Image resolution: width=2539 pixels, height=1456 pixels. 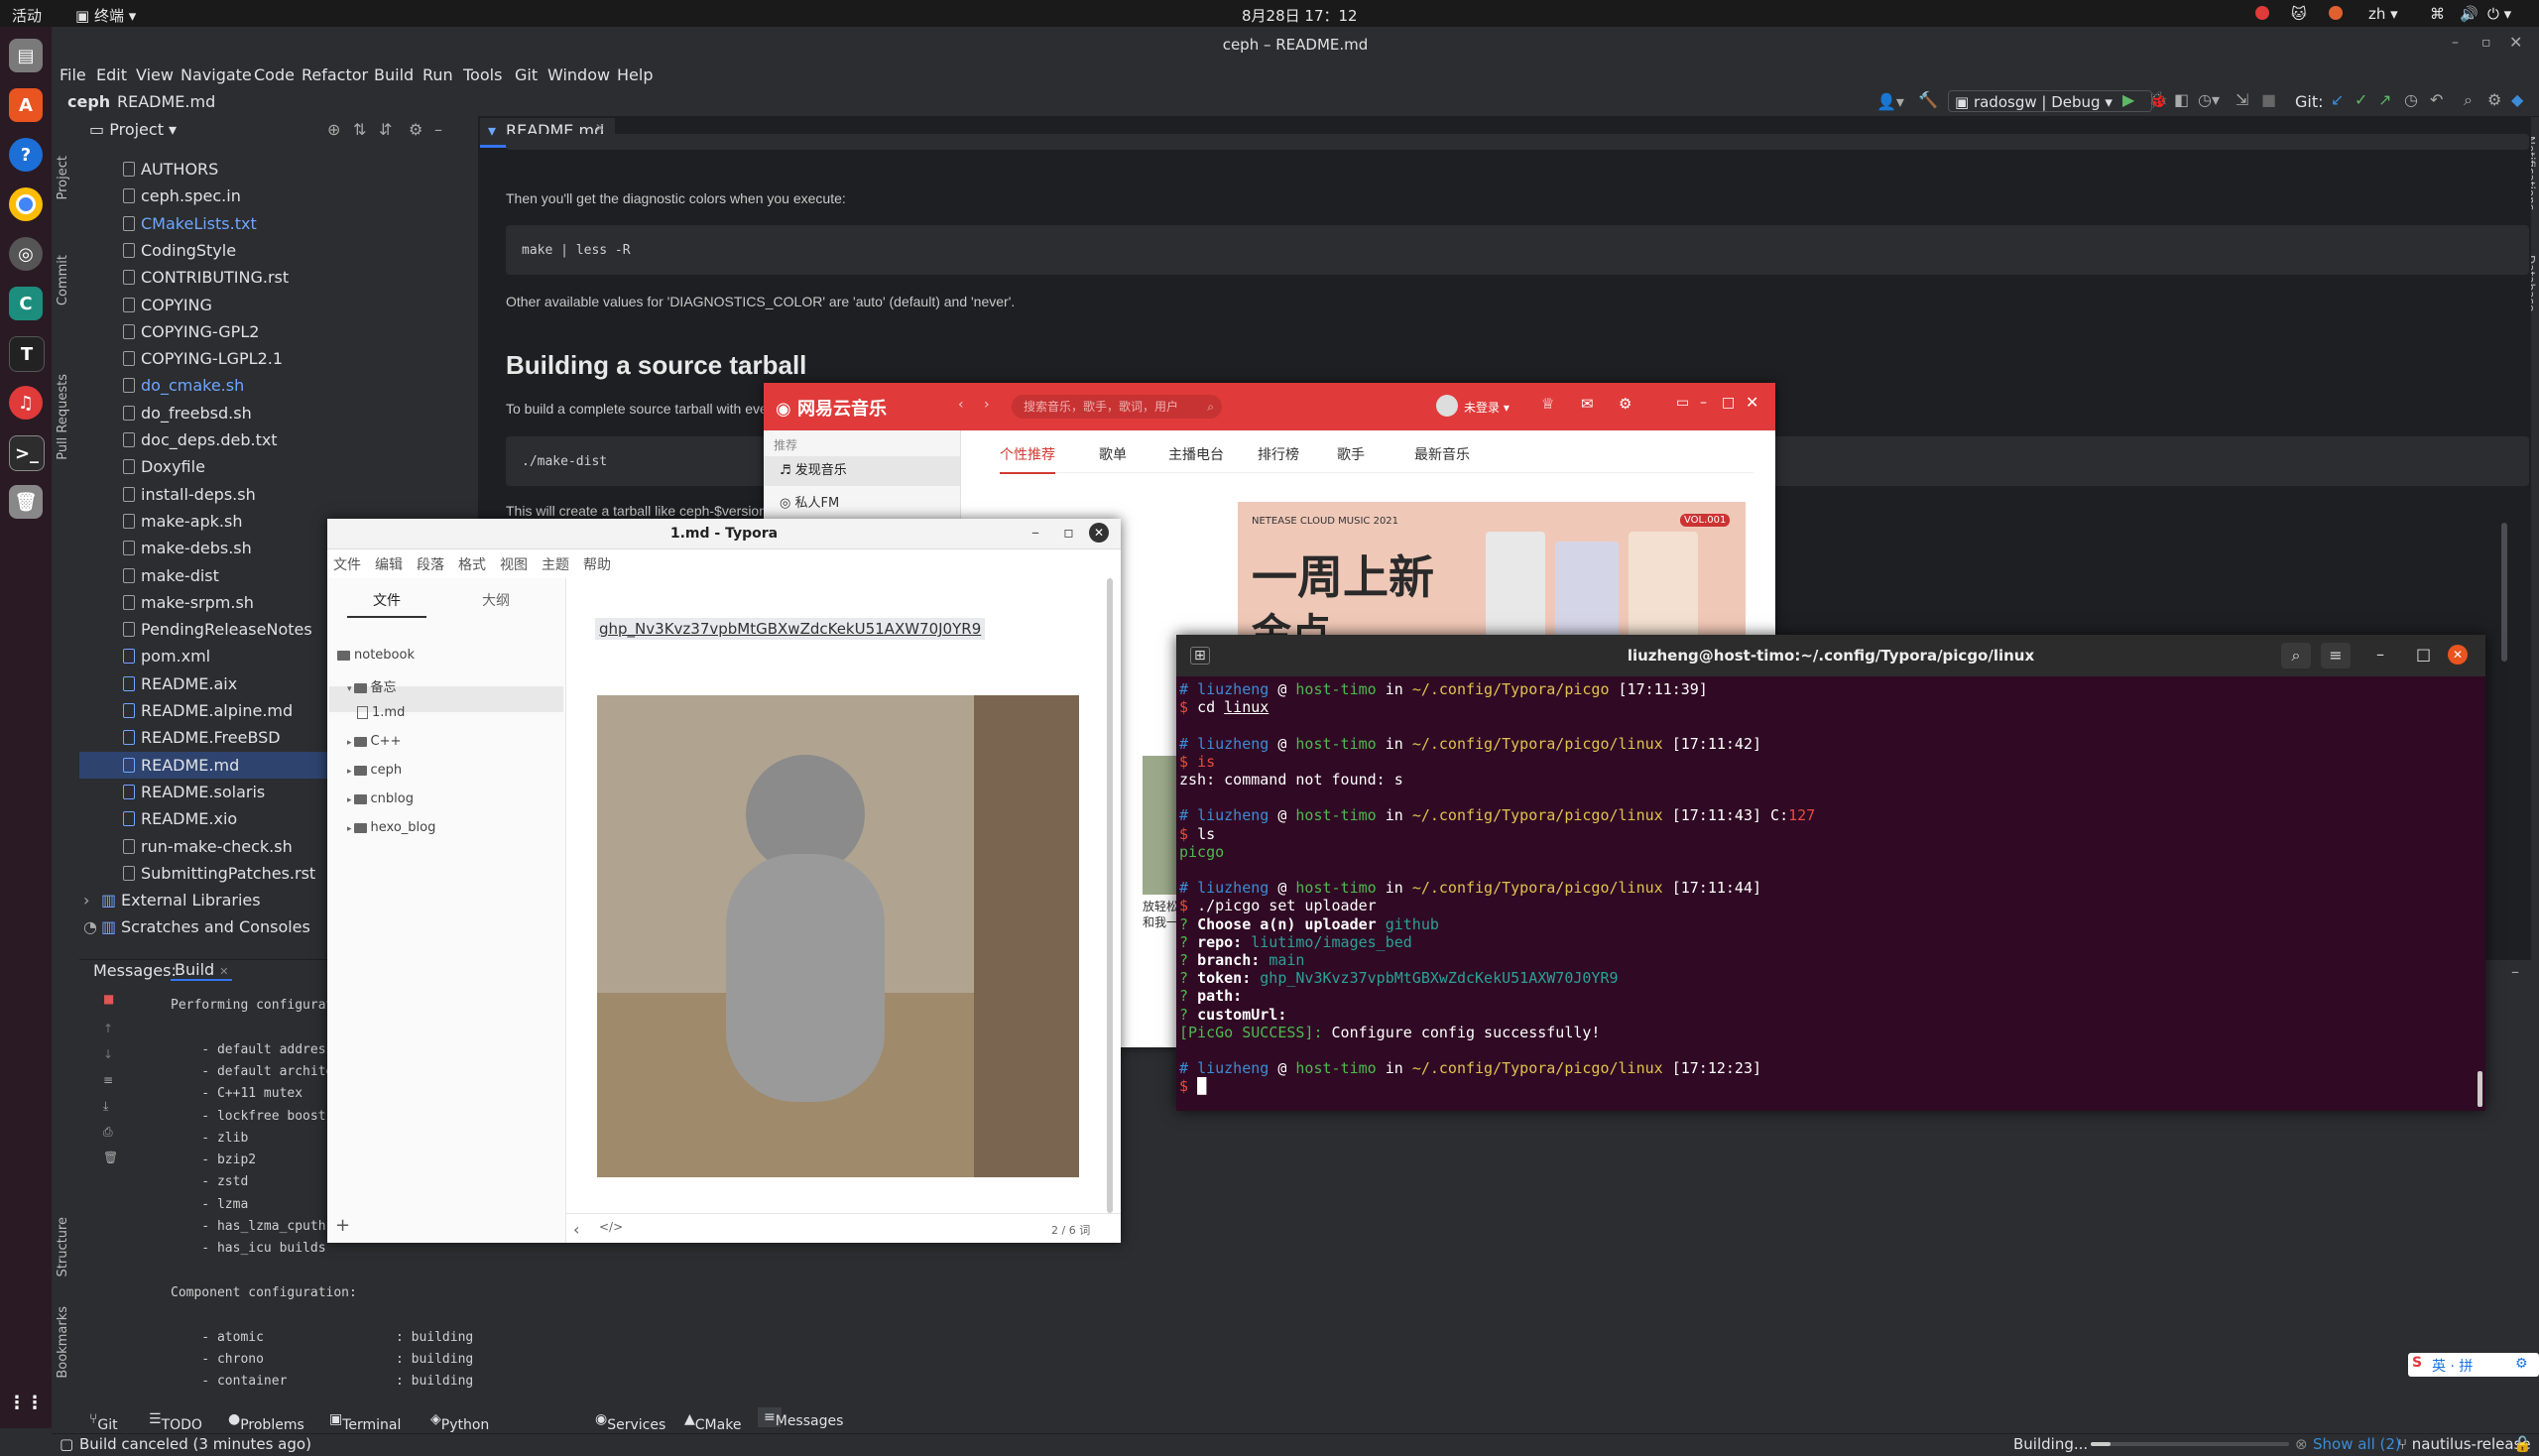 What do you see at coordinates (801, 1418) in the screenshot?
I see `tab-messages: ≡ Messages` at bounding box center [801, 1418].